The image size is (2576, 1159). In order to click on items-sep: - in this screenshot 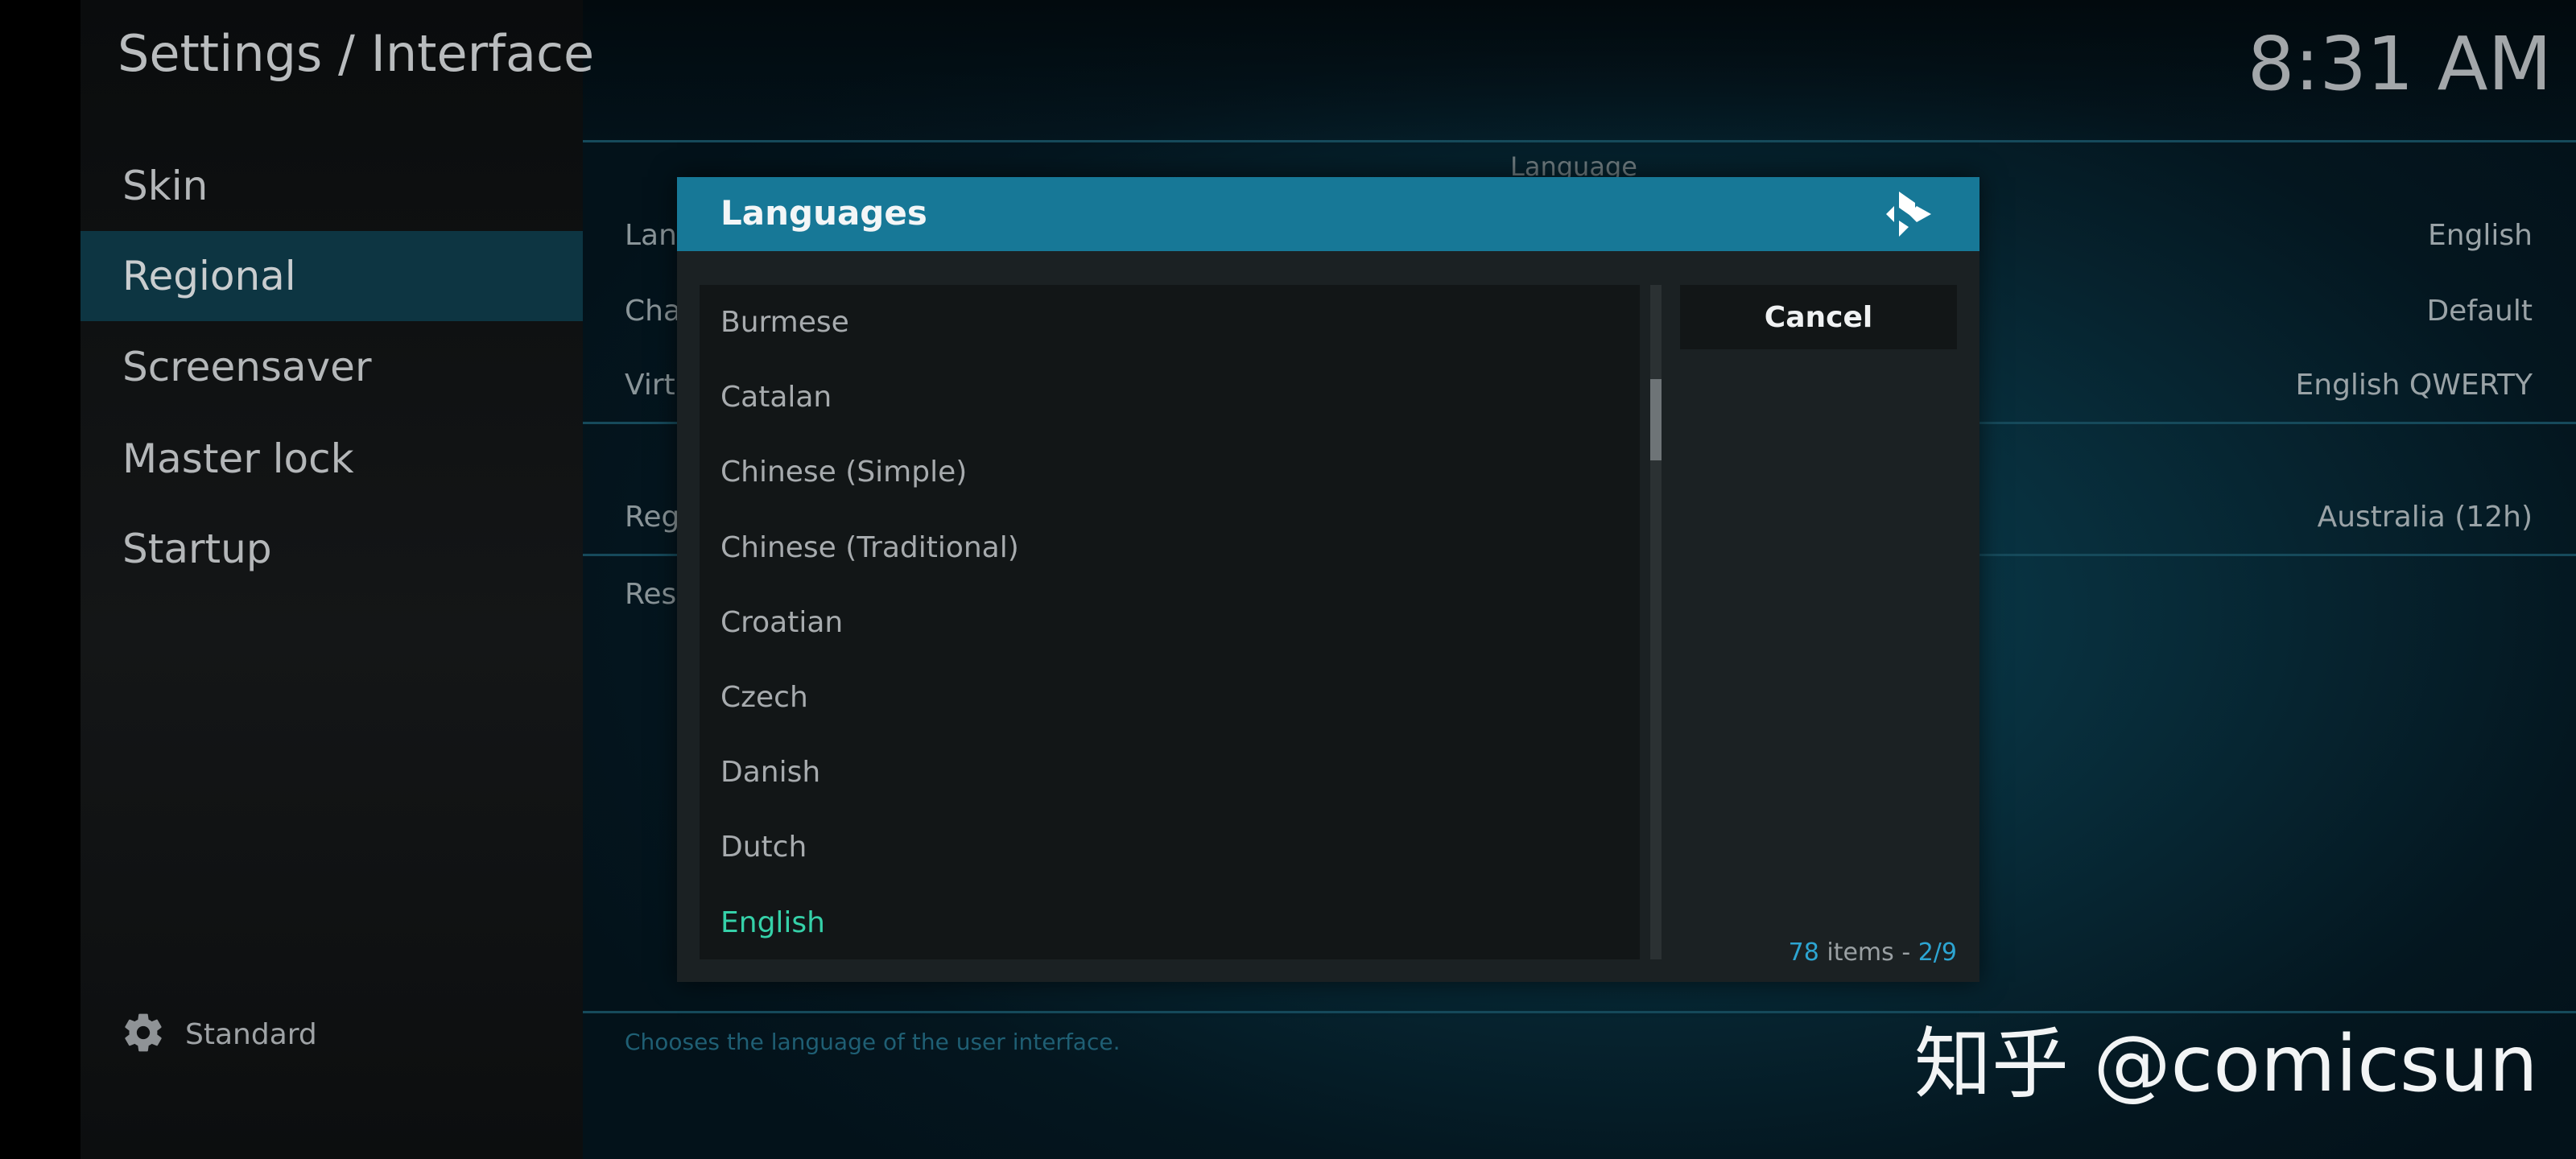, I will do `click(1906, 952)`.